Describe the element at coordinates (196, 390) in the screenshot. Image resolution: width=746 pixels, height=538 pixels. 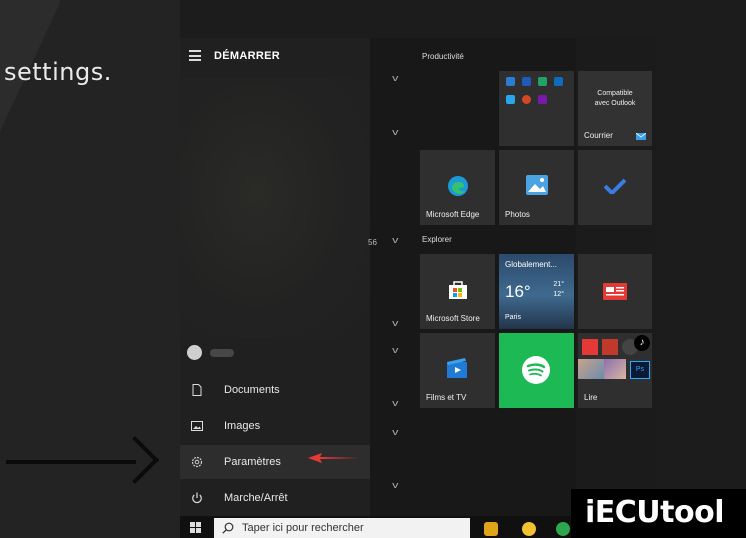
I see `document-icon` at that location.